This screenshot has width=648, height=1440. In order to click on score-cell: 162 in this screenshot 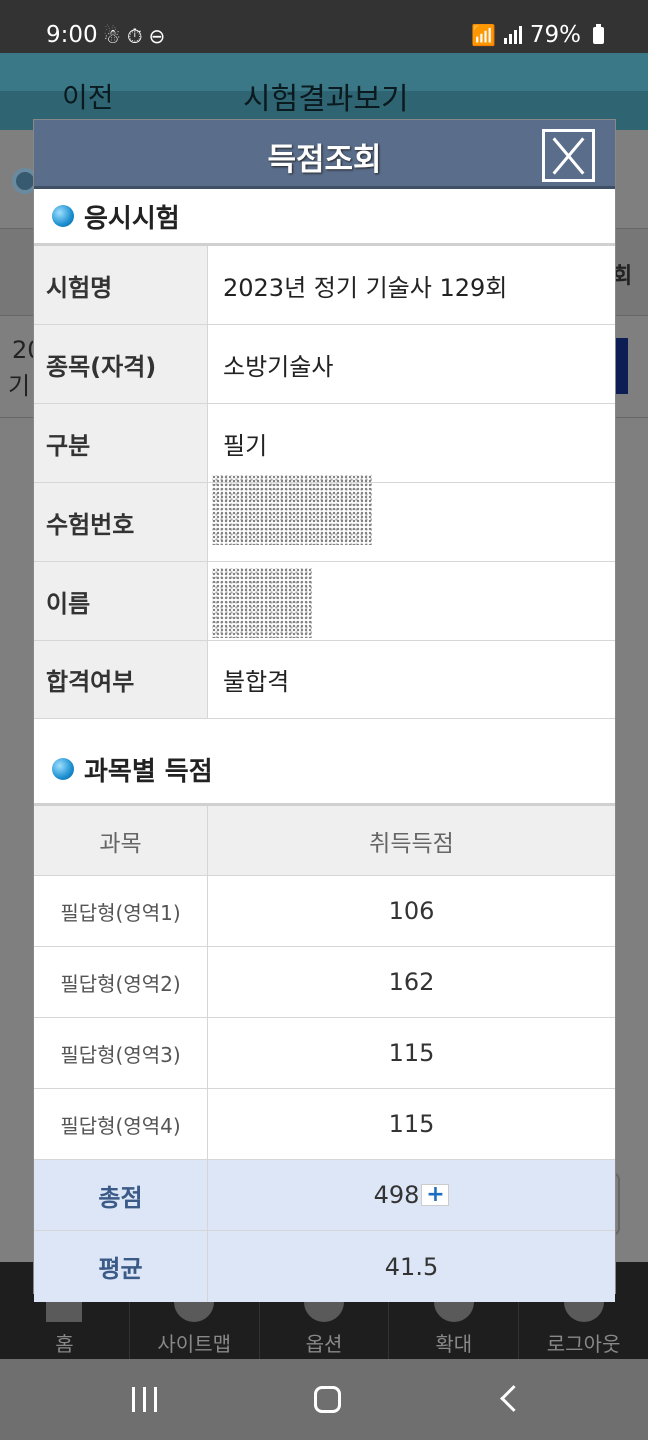, I will do `click(411, 982)`.